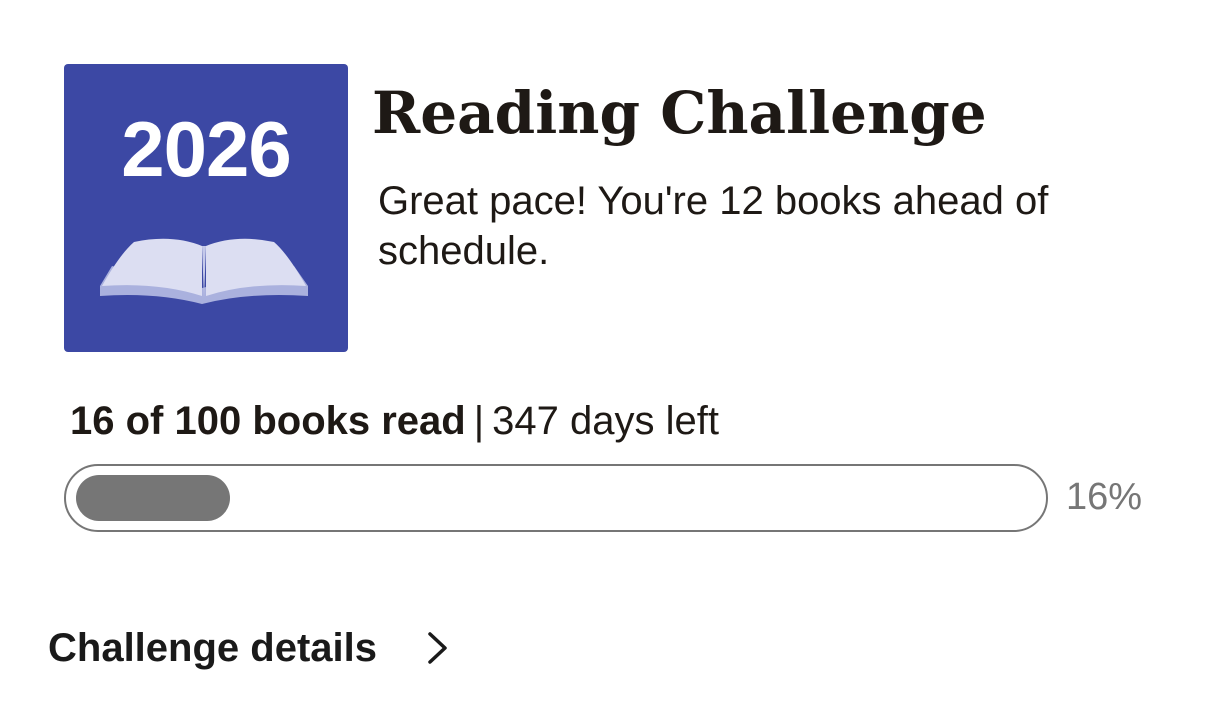 Image resolution: width=1206 pixels, height=710 pixels. Describe the element at coordinates (212, 648) in the screenshot. I see `challenge-details-label: Challenge details` at that location.